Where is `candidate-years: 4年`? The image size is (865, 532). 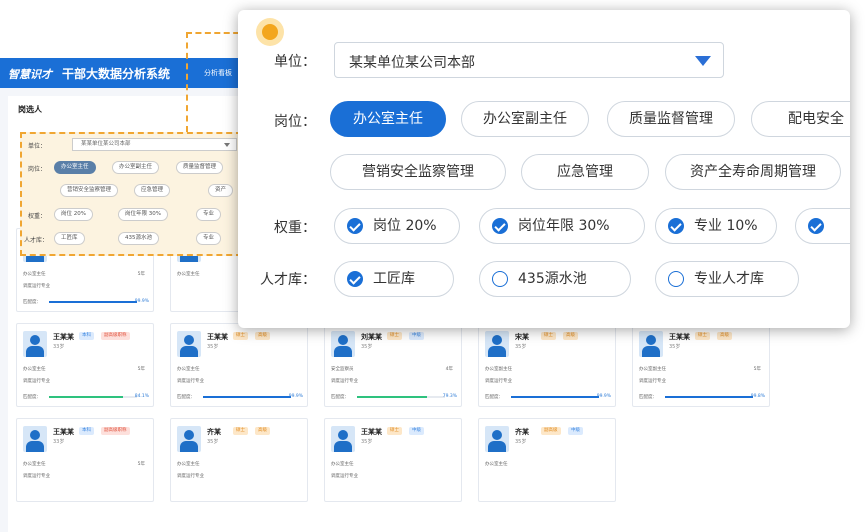
candidate-years: 4年 is located at coordinates (449, 369).